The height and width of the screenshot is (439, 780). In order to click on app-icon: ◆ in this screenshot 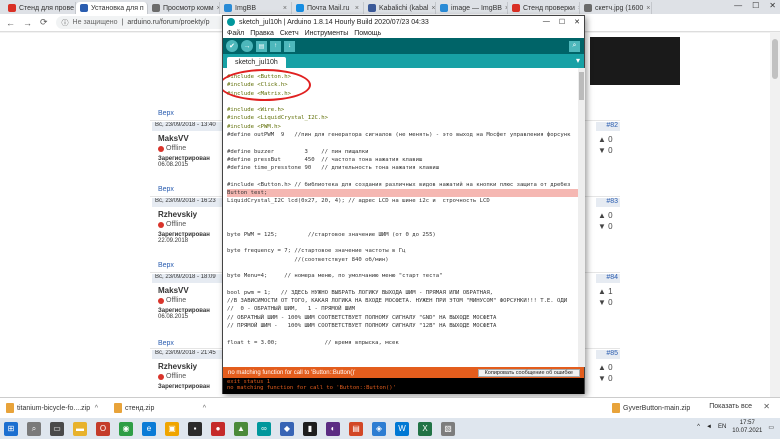, I will do `click(287, 428)`.